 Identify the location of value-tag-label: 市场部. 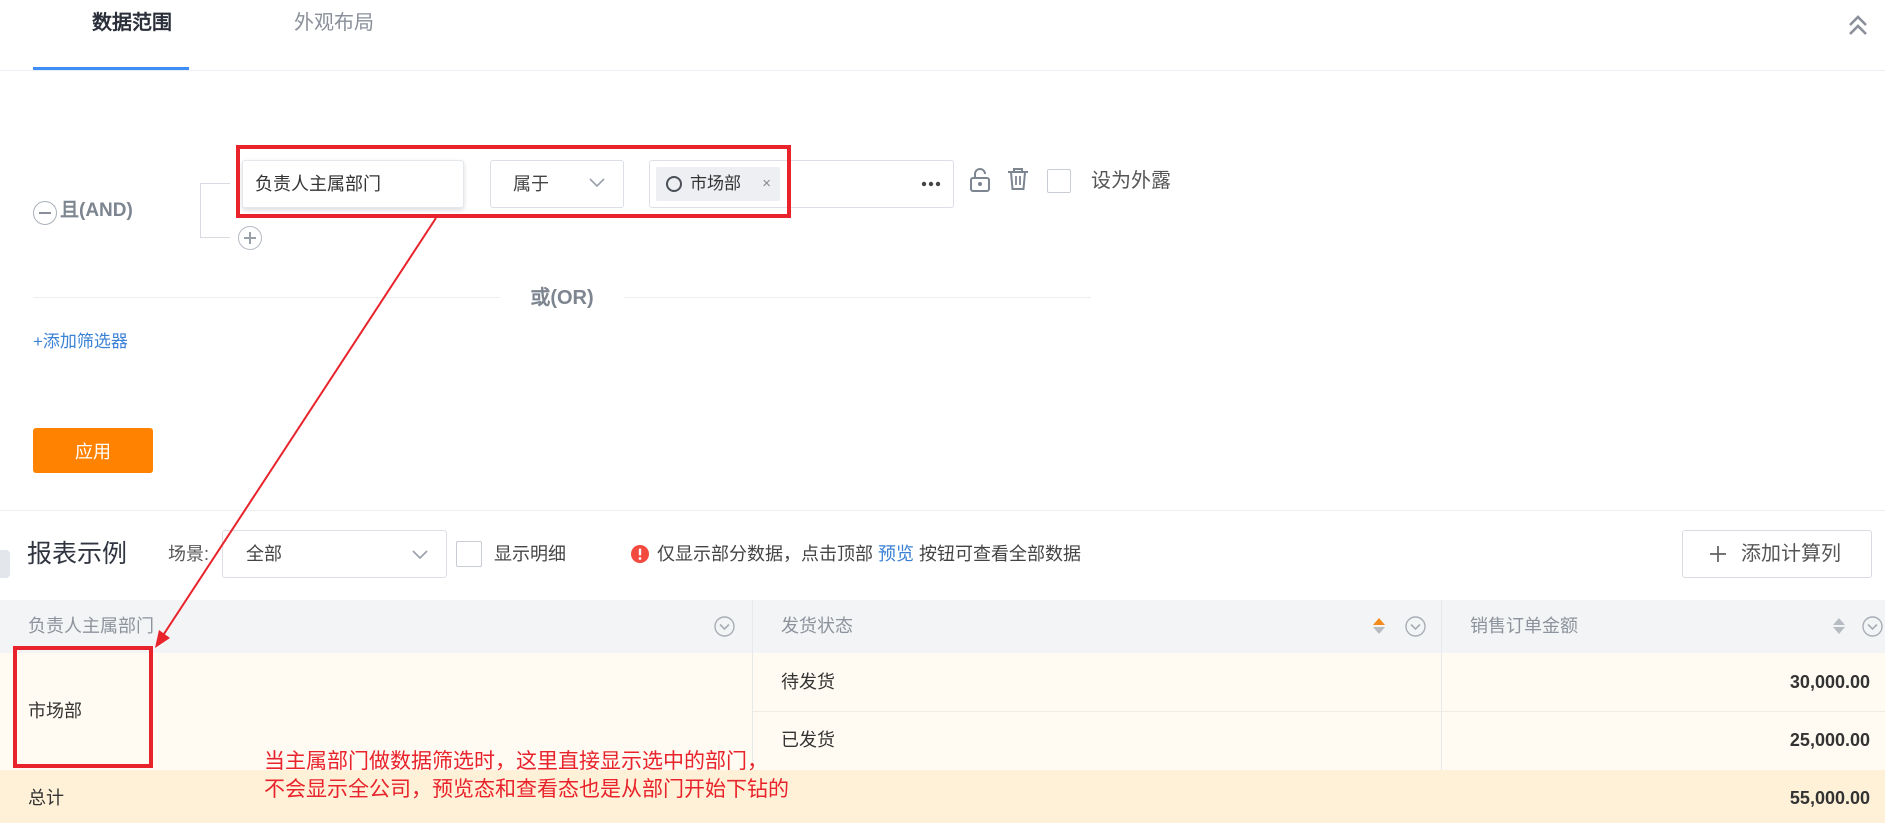
(715, 183).